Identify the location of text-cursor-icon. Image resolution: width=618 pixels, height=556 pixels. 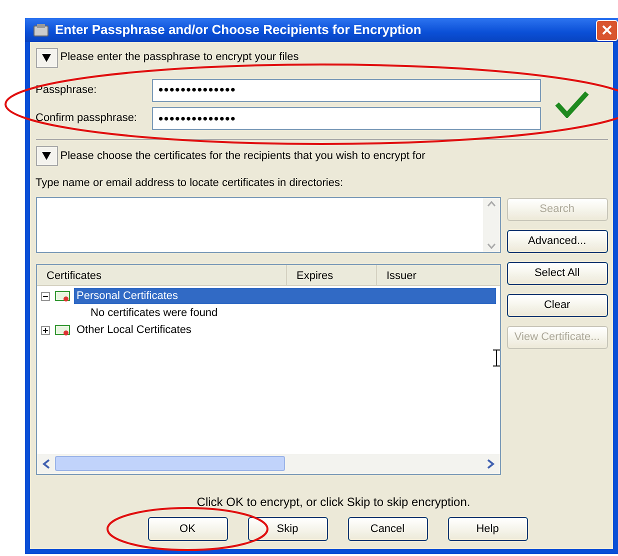
(496, 357).